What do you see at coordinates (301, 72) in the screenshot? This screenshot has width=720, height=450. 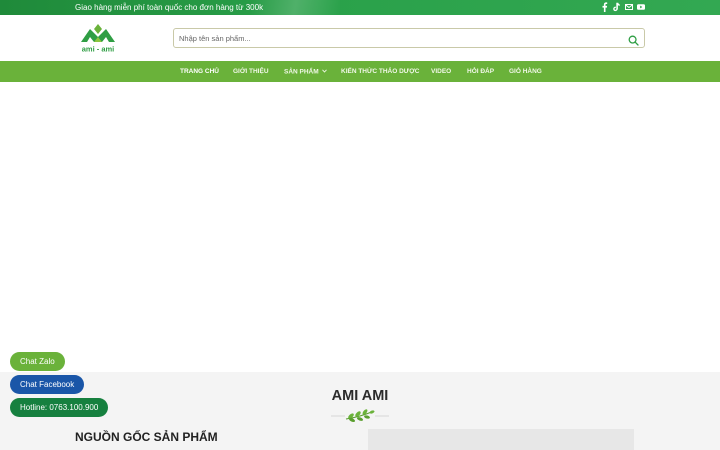 I see `nav-item-products-label: SẢN PHẨM` at bounding box center [301, 72].